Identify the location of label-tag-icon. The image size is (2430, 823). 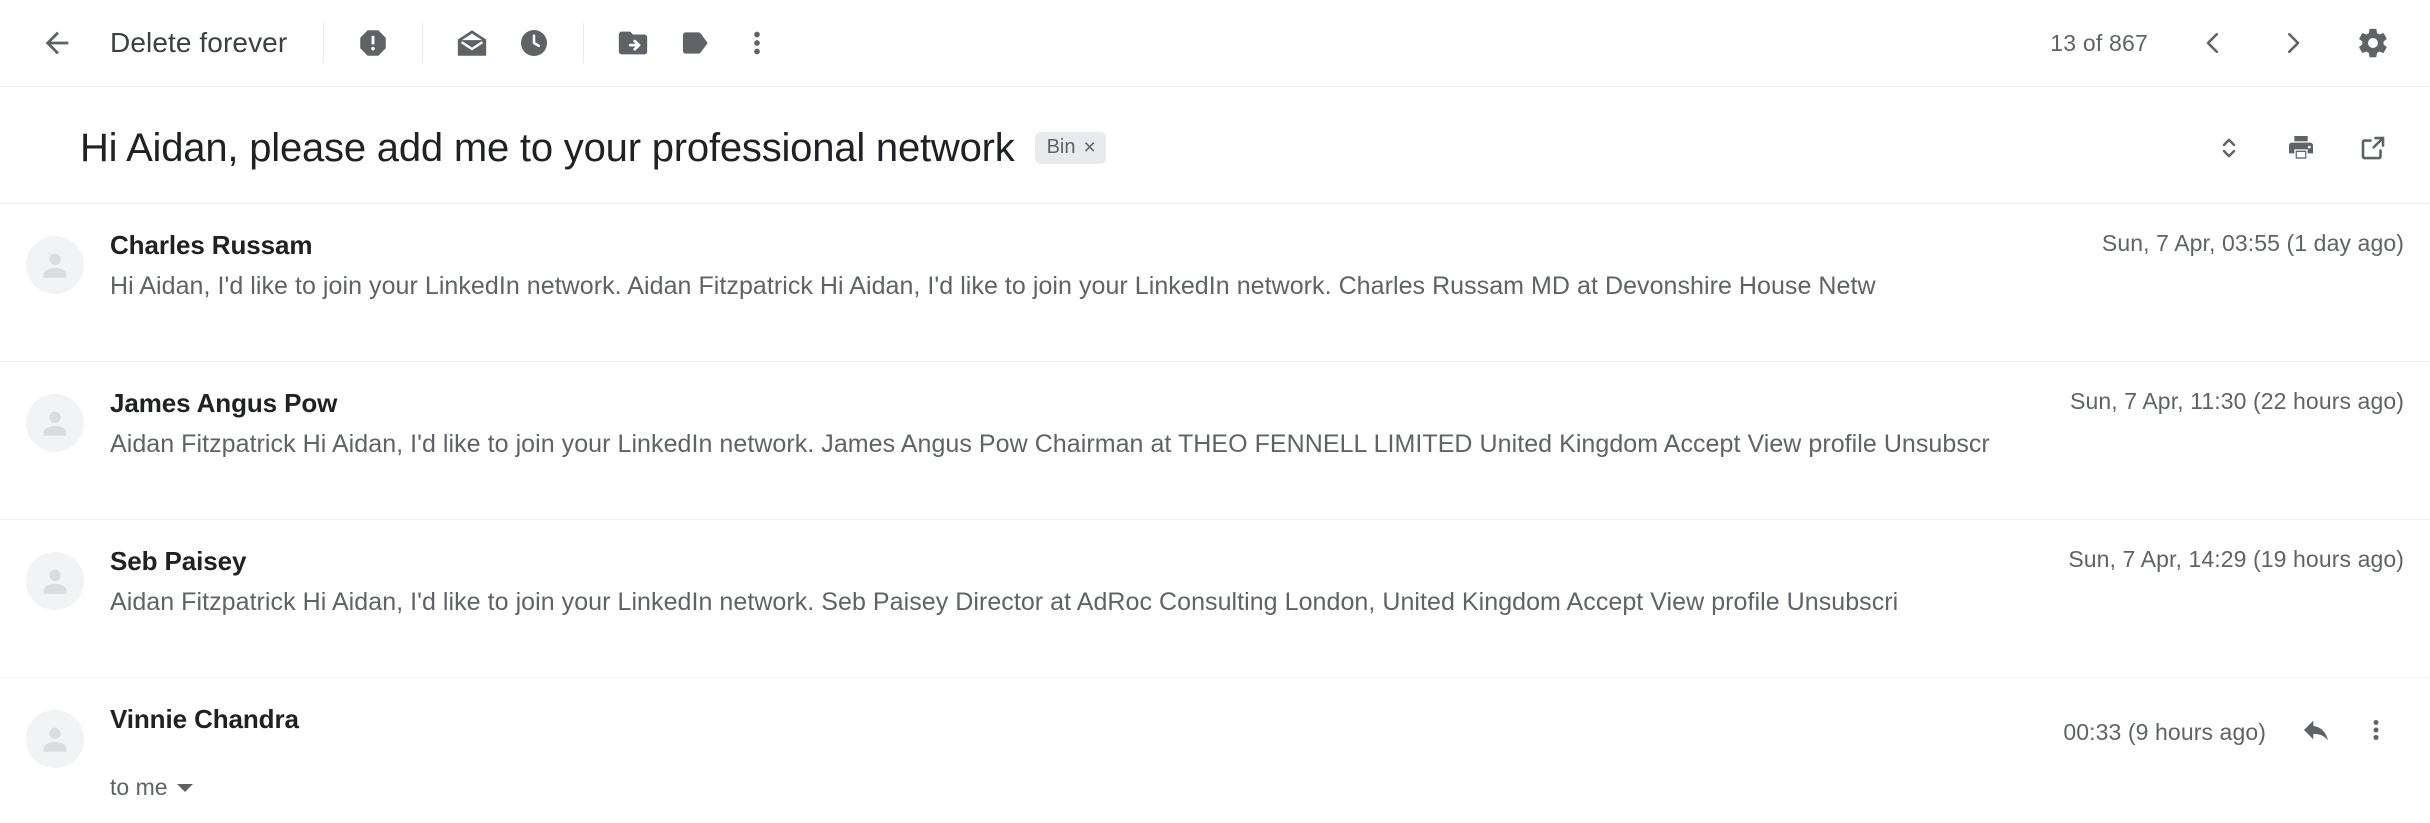
(695, 43).